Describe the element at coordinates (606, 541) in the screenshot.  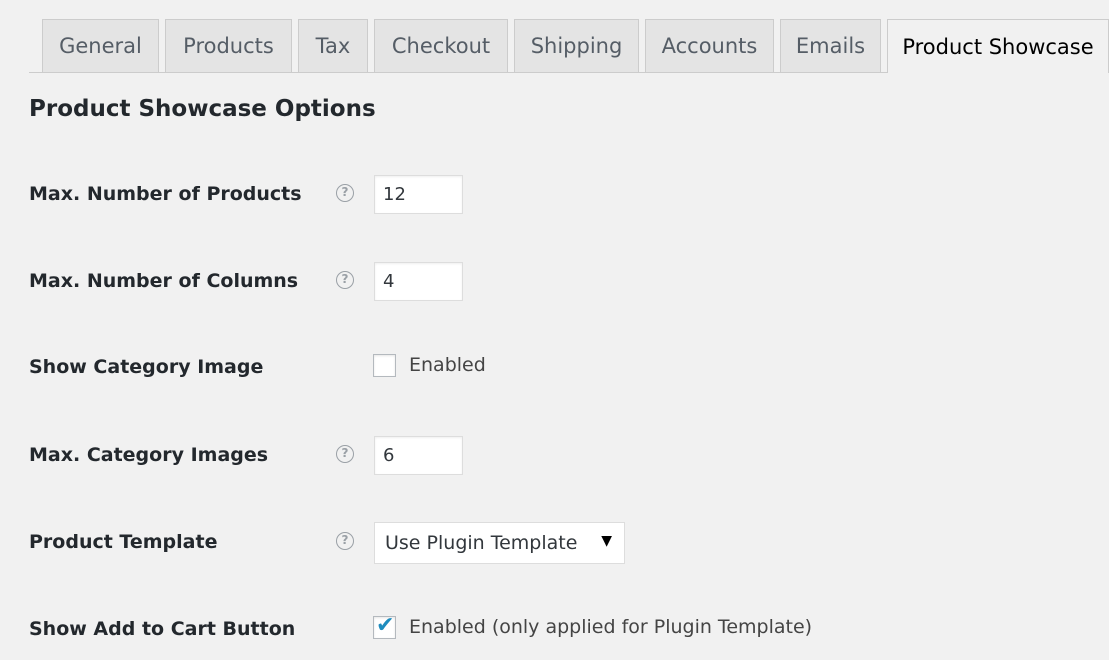
I see `chevron-down-icon: ▼` at that location.